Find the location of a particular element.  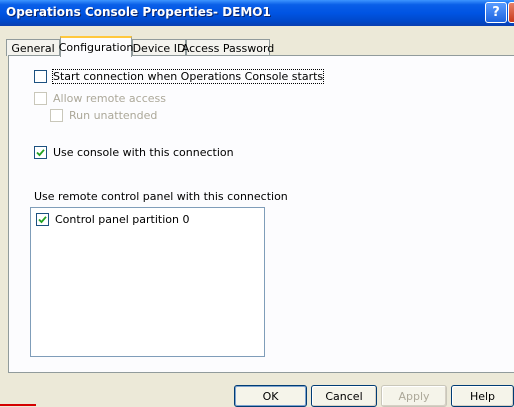

apply-button: Apply is located at coordinates (414, 396).